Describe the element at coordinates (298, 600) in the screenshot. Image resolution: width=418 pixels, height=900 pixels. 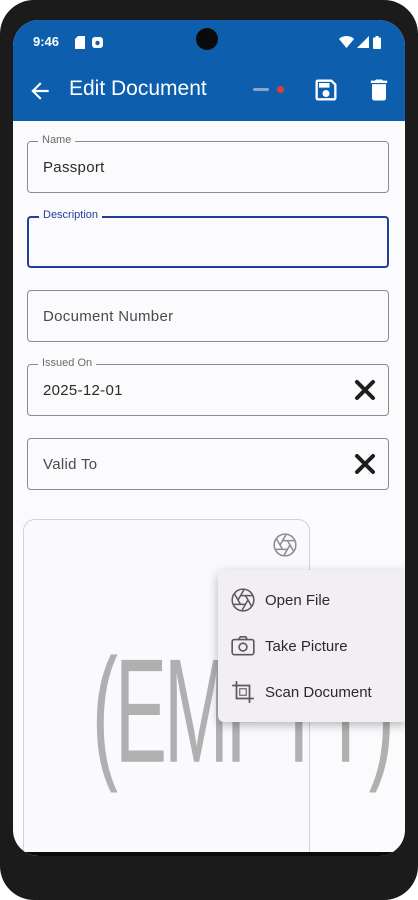
I see `menu-item-label: Open File` at that location.